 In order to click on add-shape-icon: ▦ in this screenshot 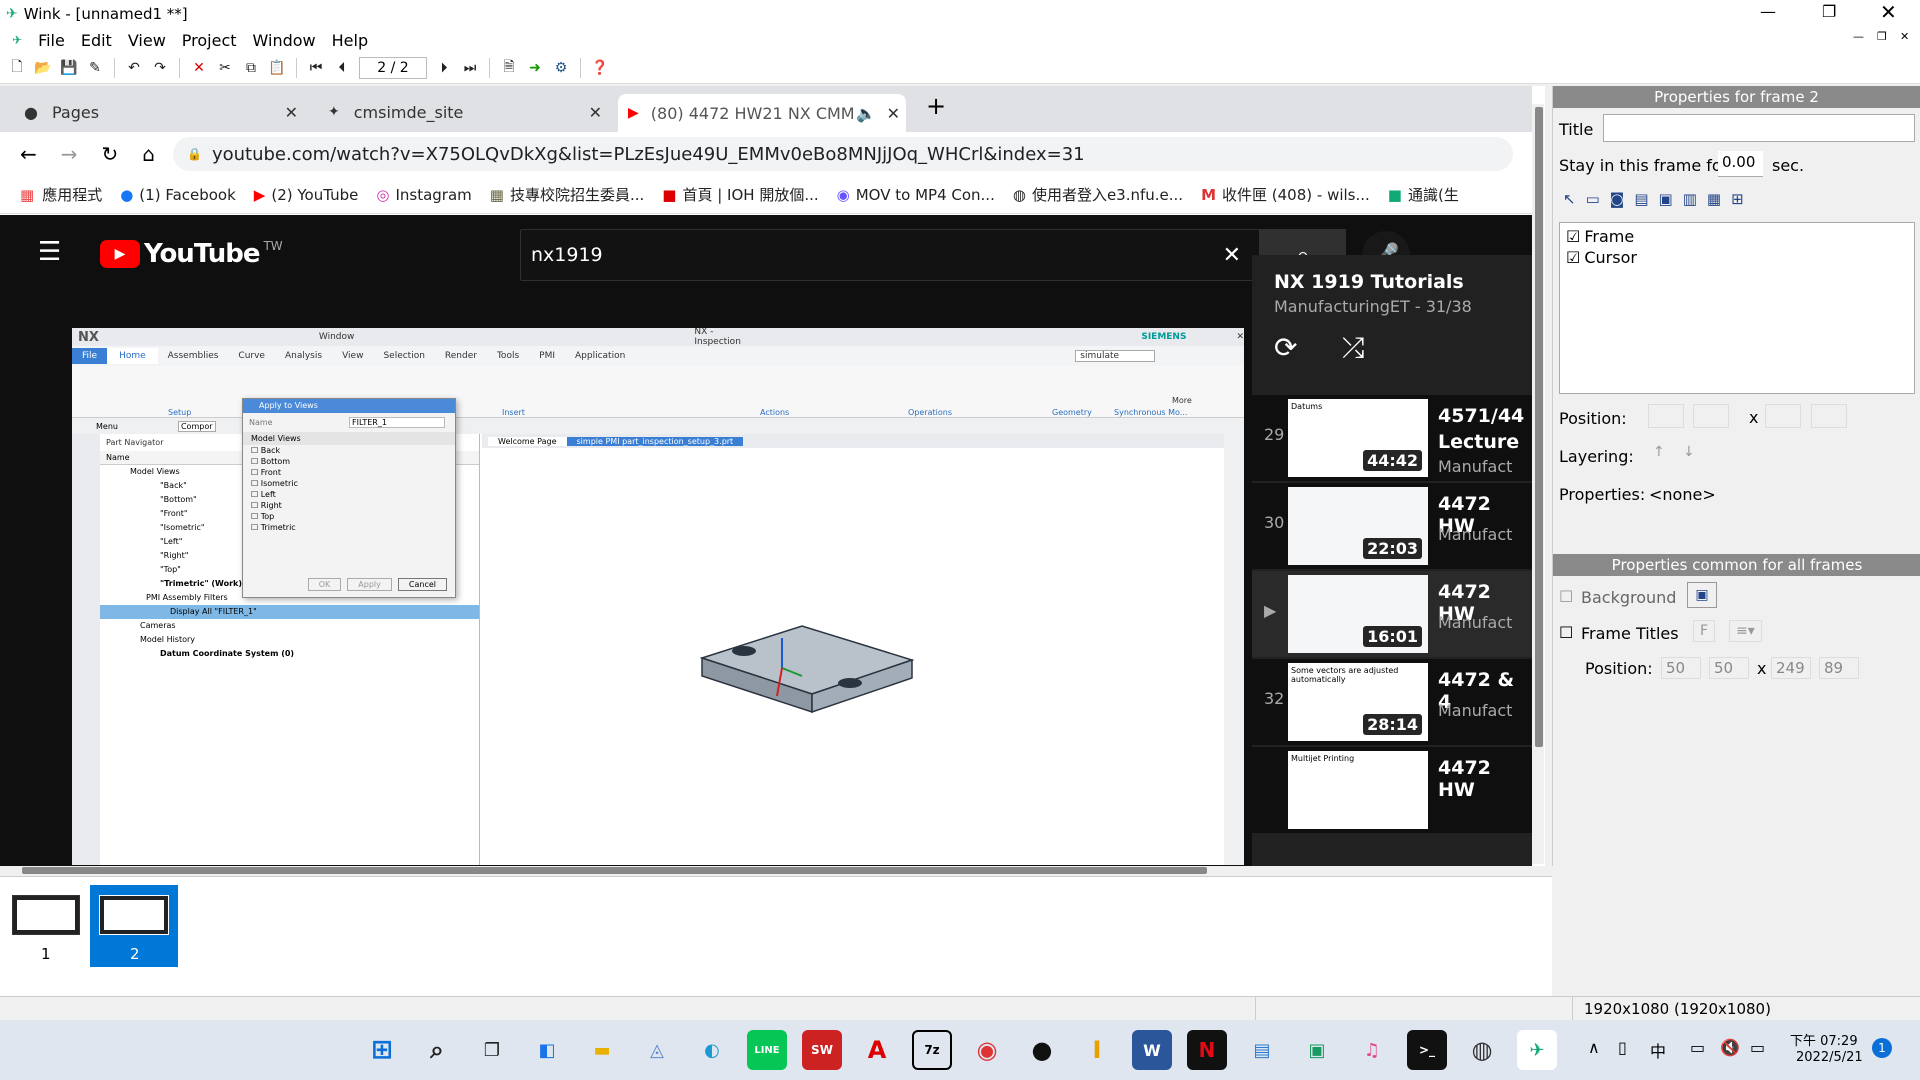, I will do `click(1714, 199)`.